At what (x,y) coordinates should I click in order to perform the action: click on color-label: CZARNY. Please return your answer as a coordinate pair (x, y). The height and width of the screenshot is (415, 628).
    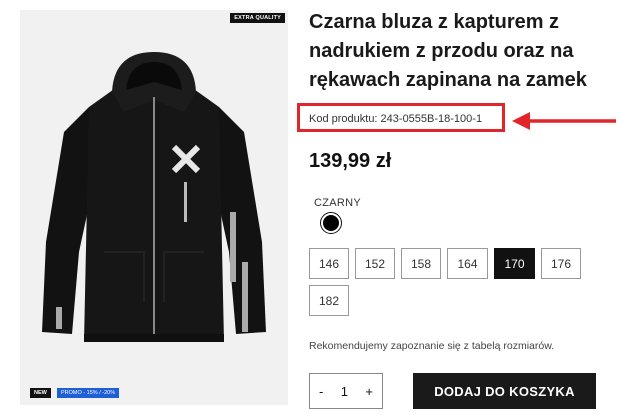
    Looking at the image, I should click on (338, 203).